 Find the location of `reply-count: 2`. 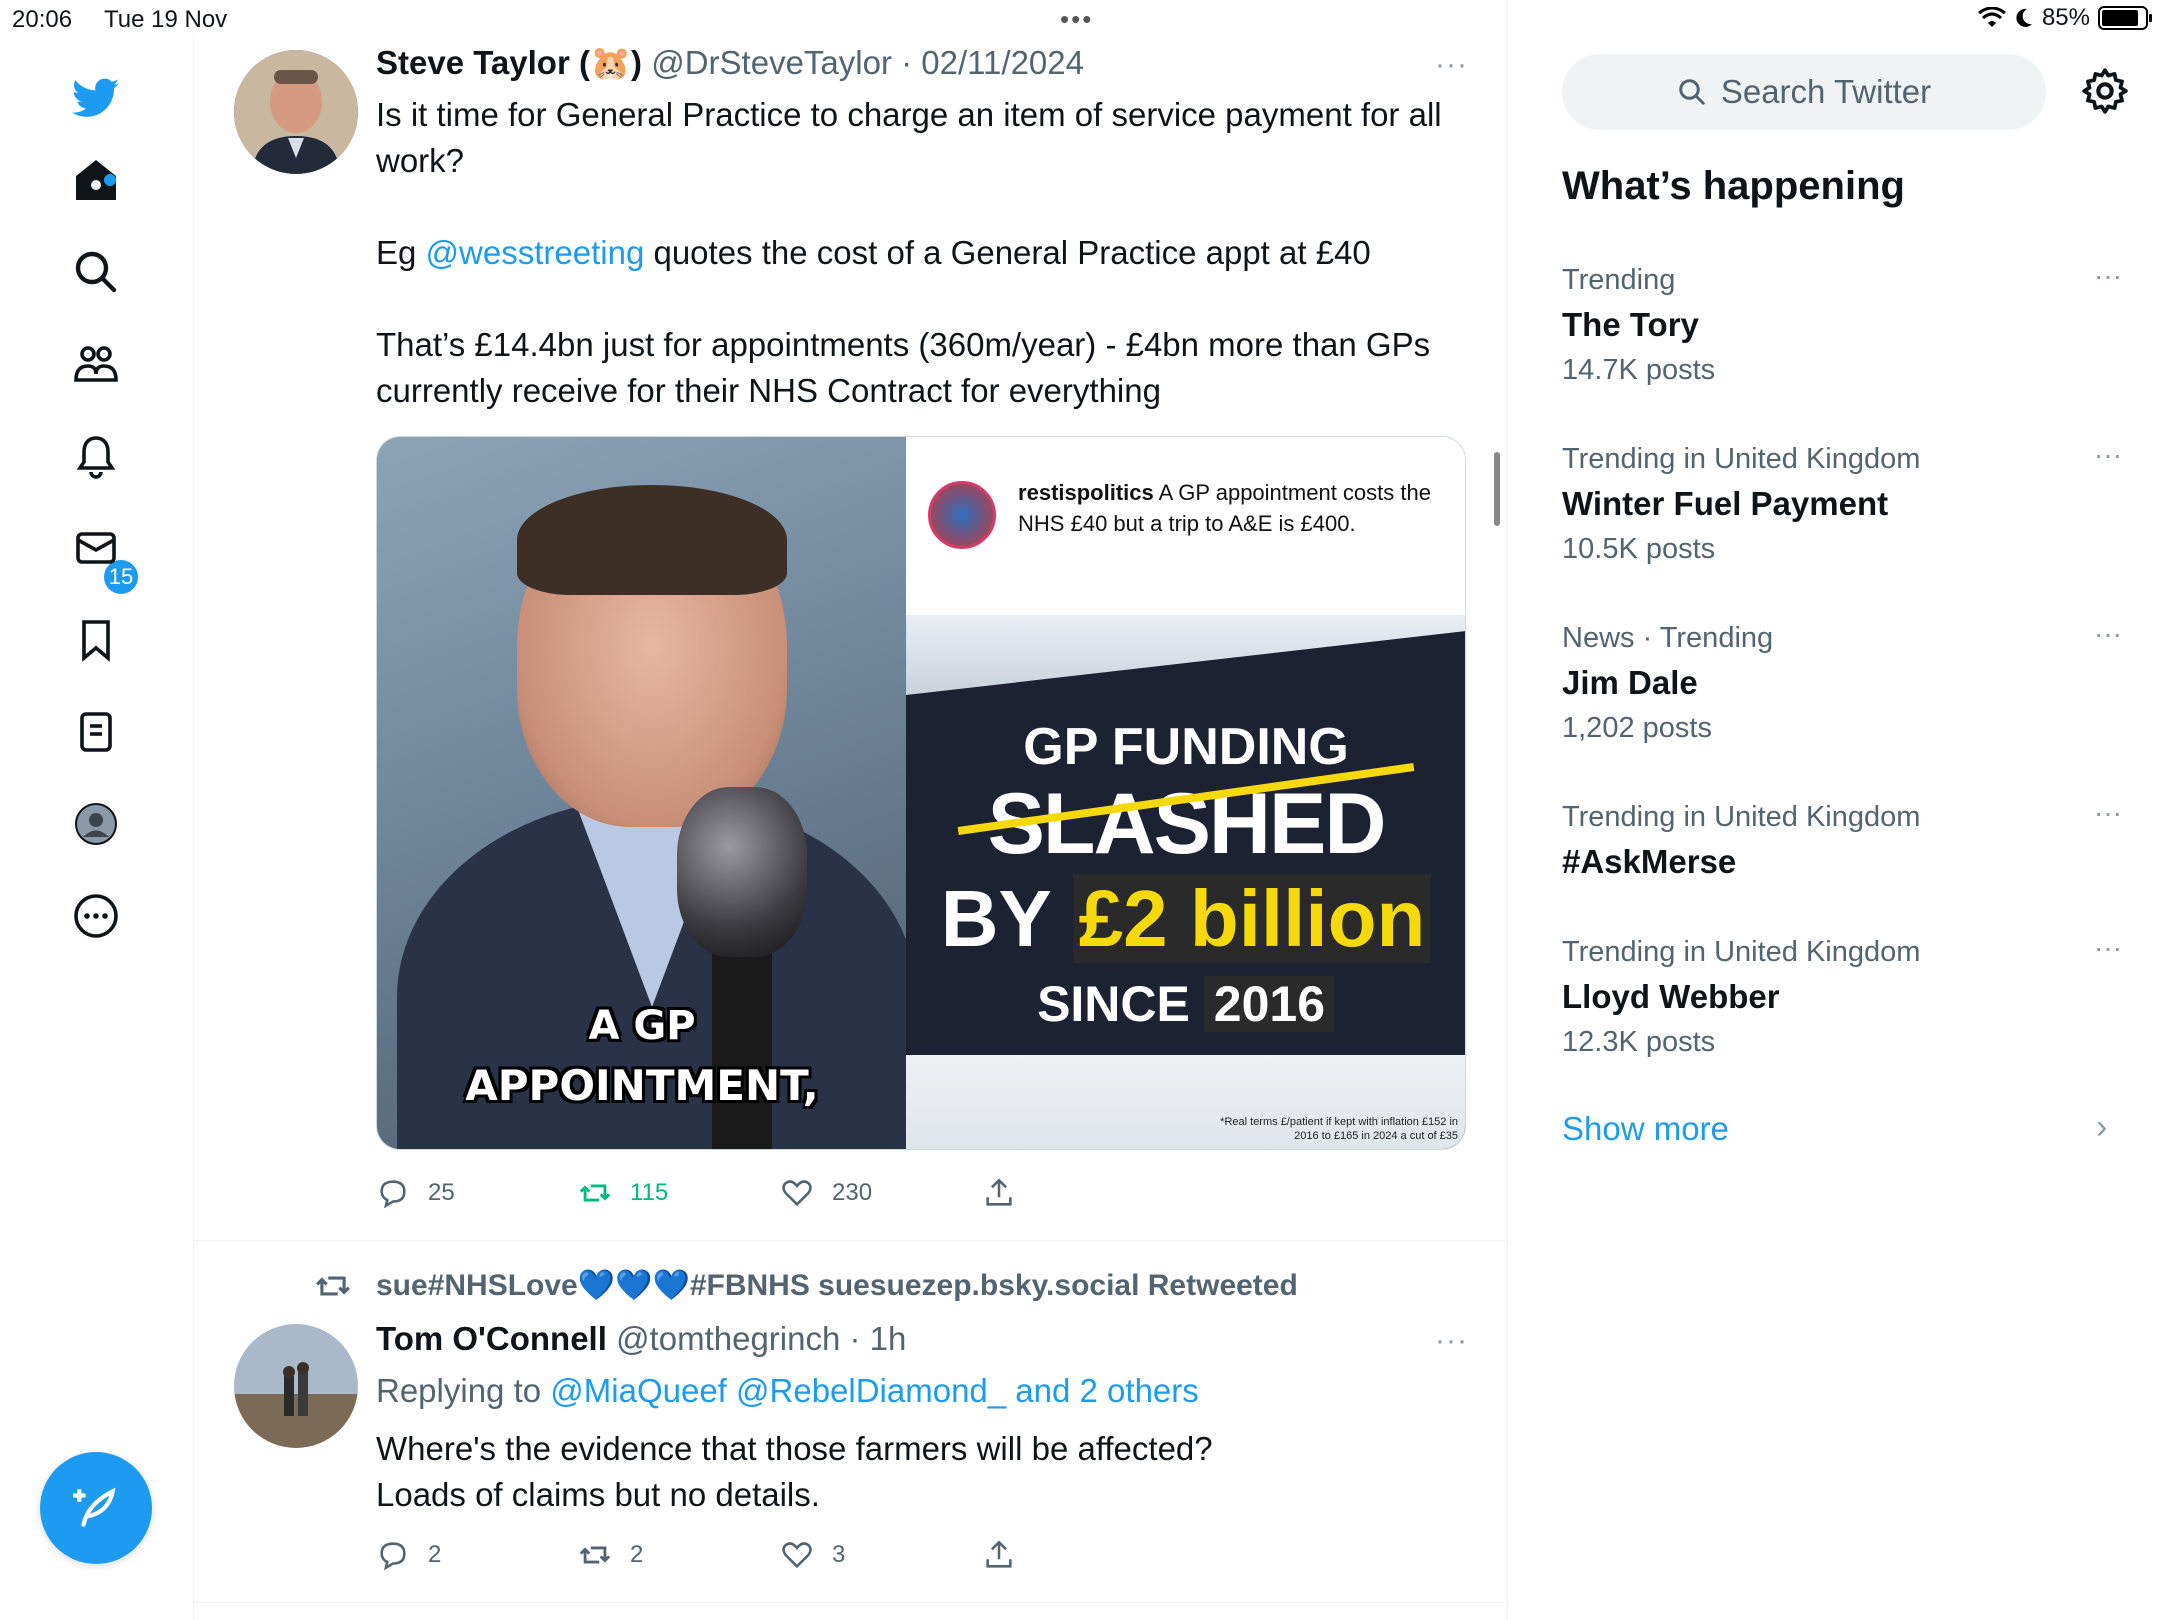

reply-count: 2 is located at coordinates (435, 1554).